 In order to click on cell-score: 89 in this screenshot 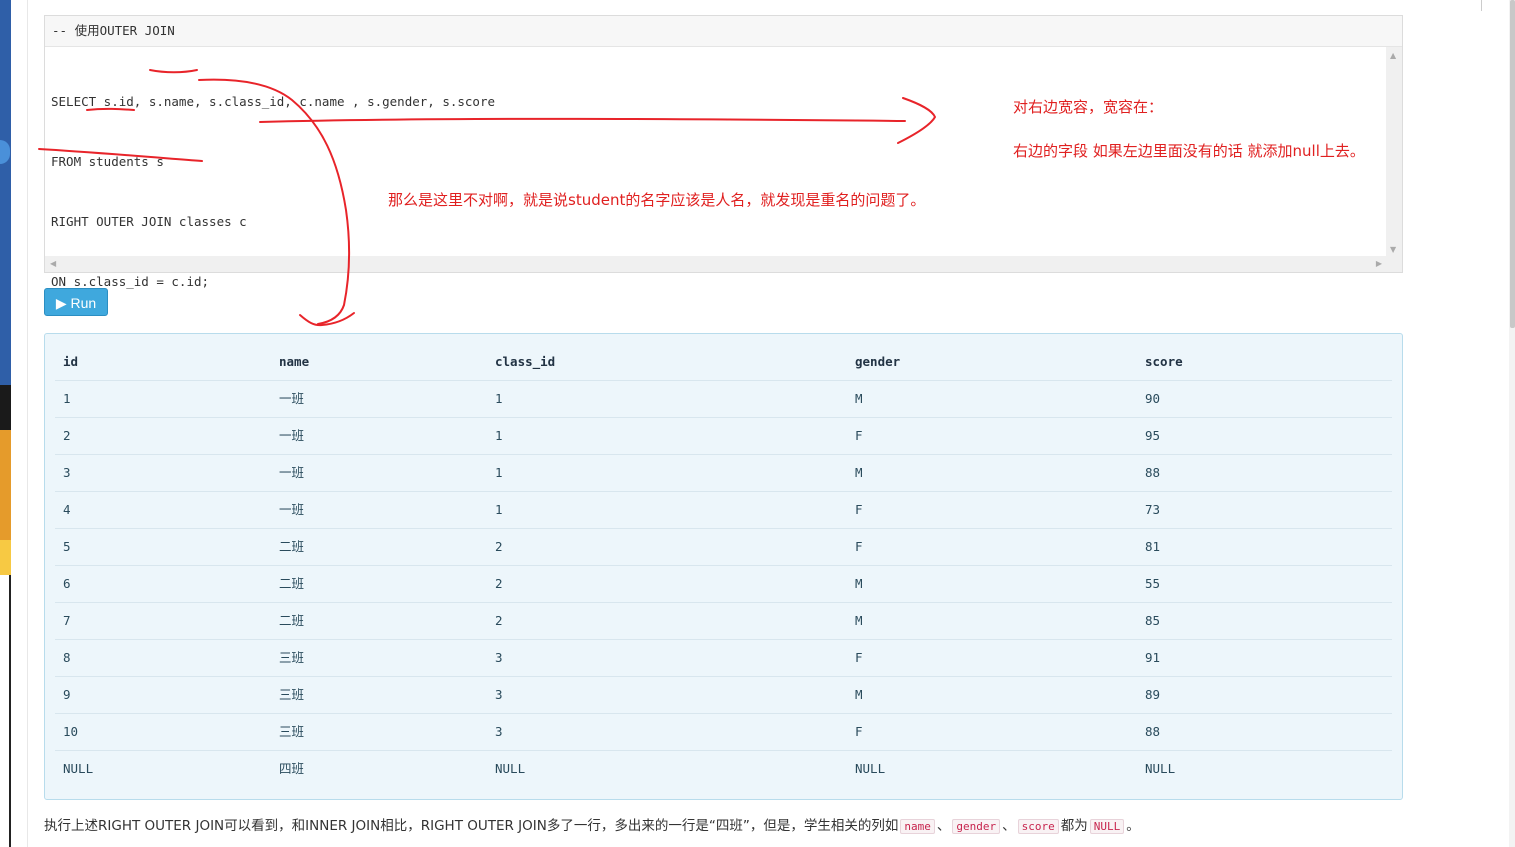, I will do `click(1153, 694)`.